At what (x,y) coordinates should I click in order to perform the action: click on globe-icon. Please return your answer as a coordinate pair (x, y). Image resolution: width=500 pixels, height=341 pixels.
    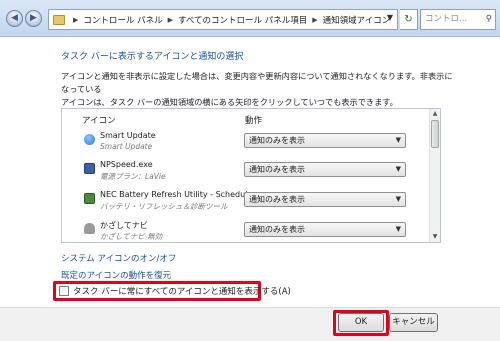
    Looking at the image, I should click on (89, 139).